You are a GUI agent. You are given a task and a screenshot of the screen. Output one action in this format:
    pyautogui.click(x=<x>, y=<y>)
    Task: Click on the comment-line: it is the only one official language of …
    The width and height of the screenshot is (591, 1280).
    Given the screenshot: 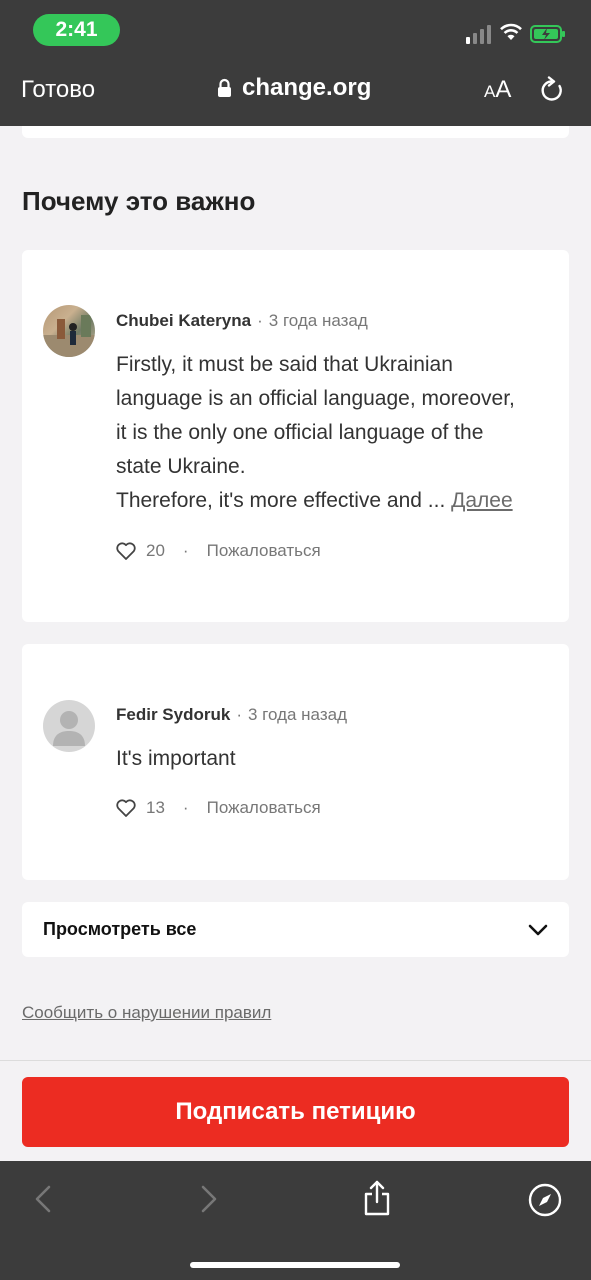 What is the action you would take?
    pyautogui.click(x=300, y=432)
    